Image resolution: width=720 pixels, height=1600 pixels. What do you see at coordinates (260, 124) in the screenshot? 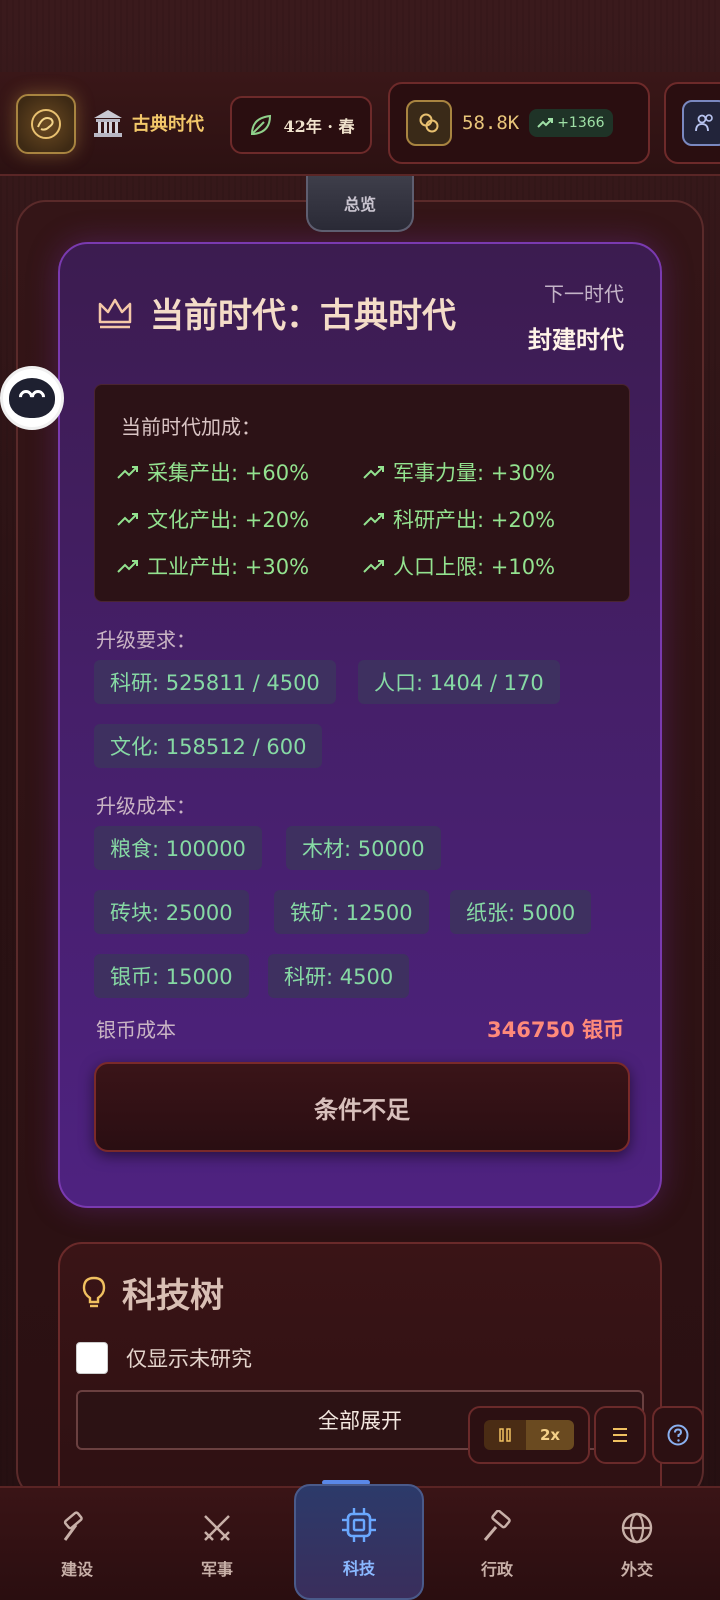
I see `leaf-icon` at bounding box center [260, 124].